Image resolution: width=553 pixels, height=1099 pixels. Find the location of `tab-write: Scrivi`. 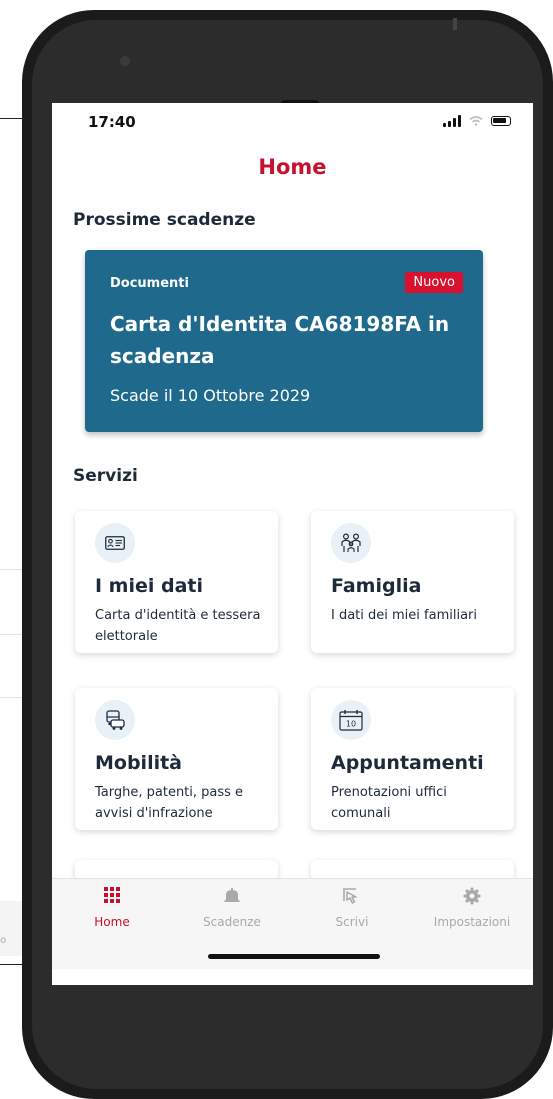

tab-write: Scrivi is located at coordinates (352, 909).